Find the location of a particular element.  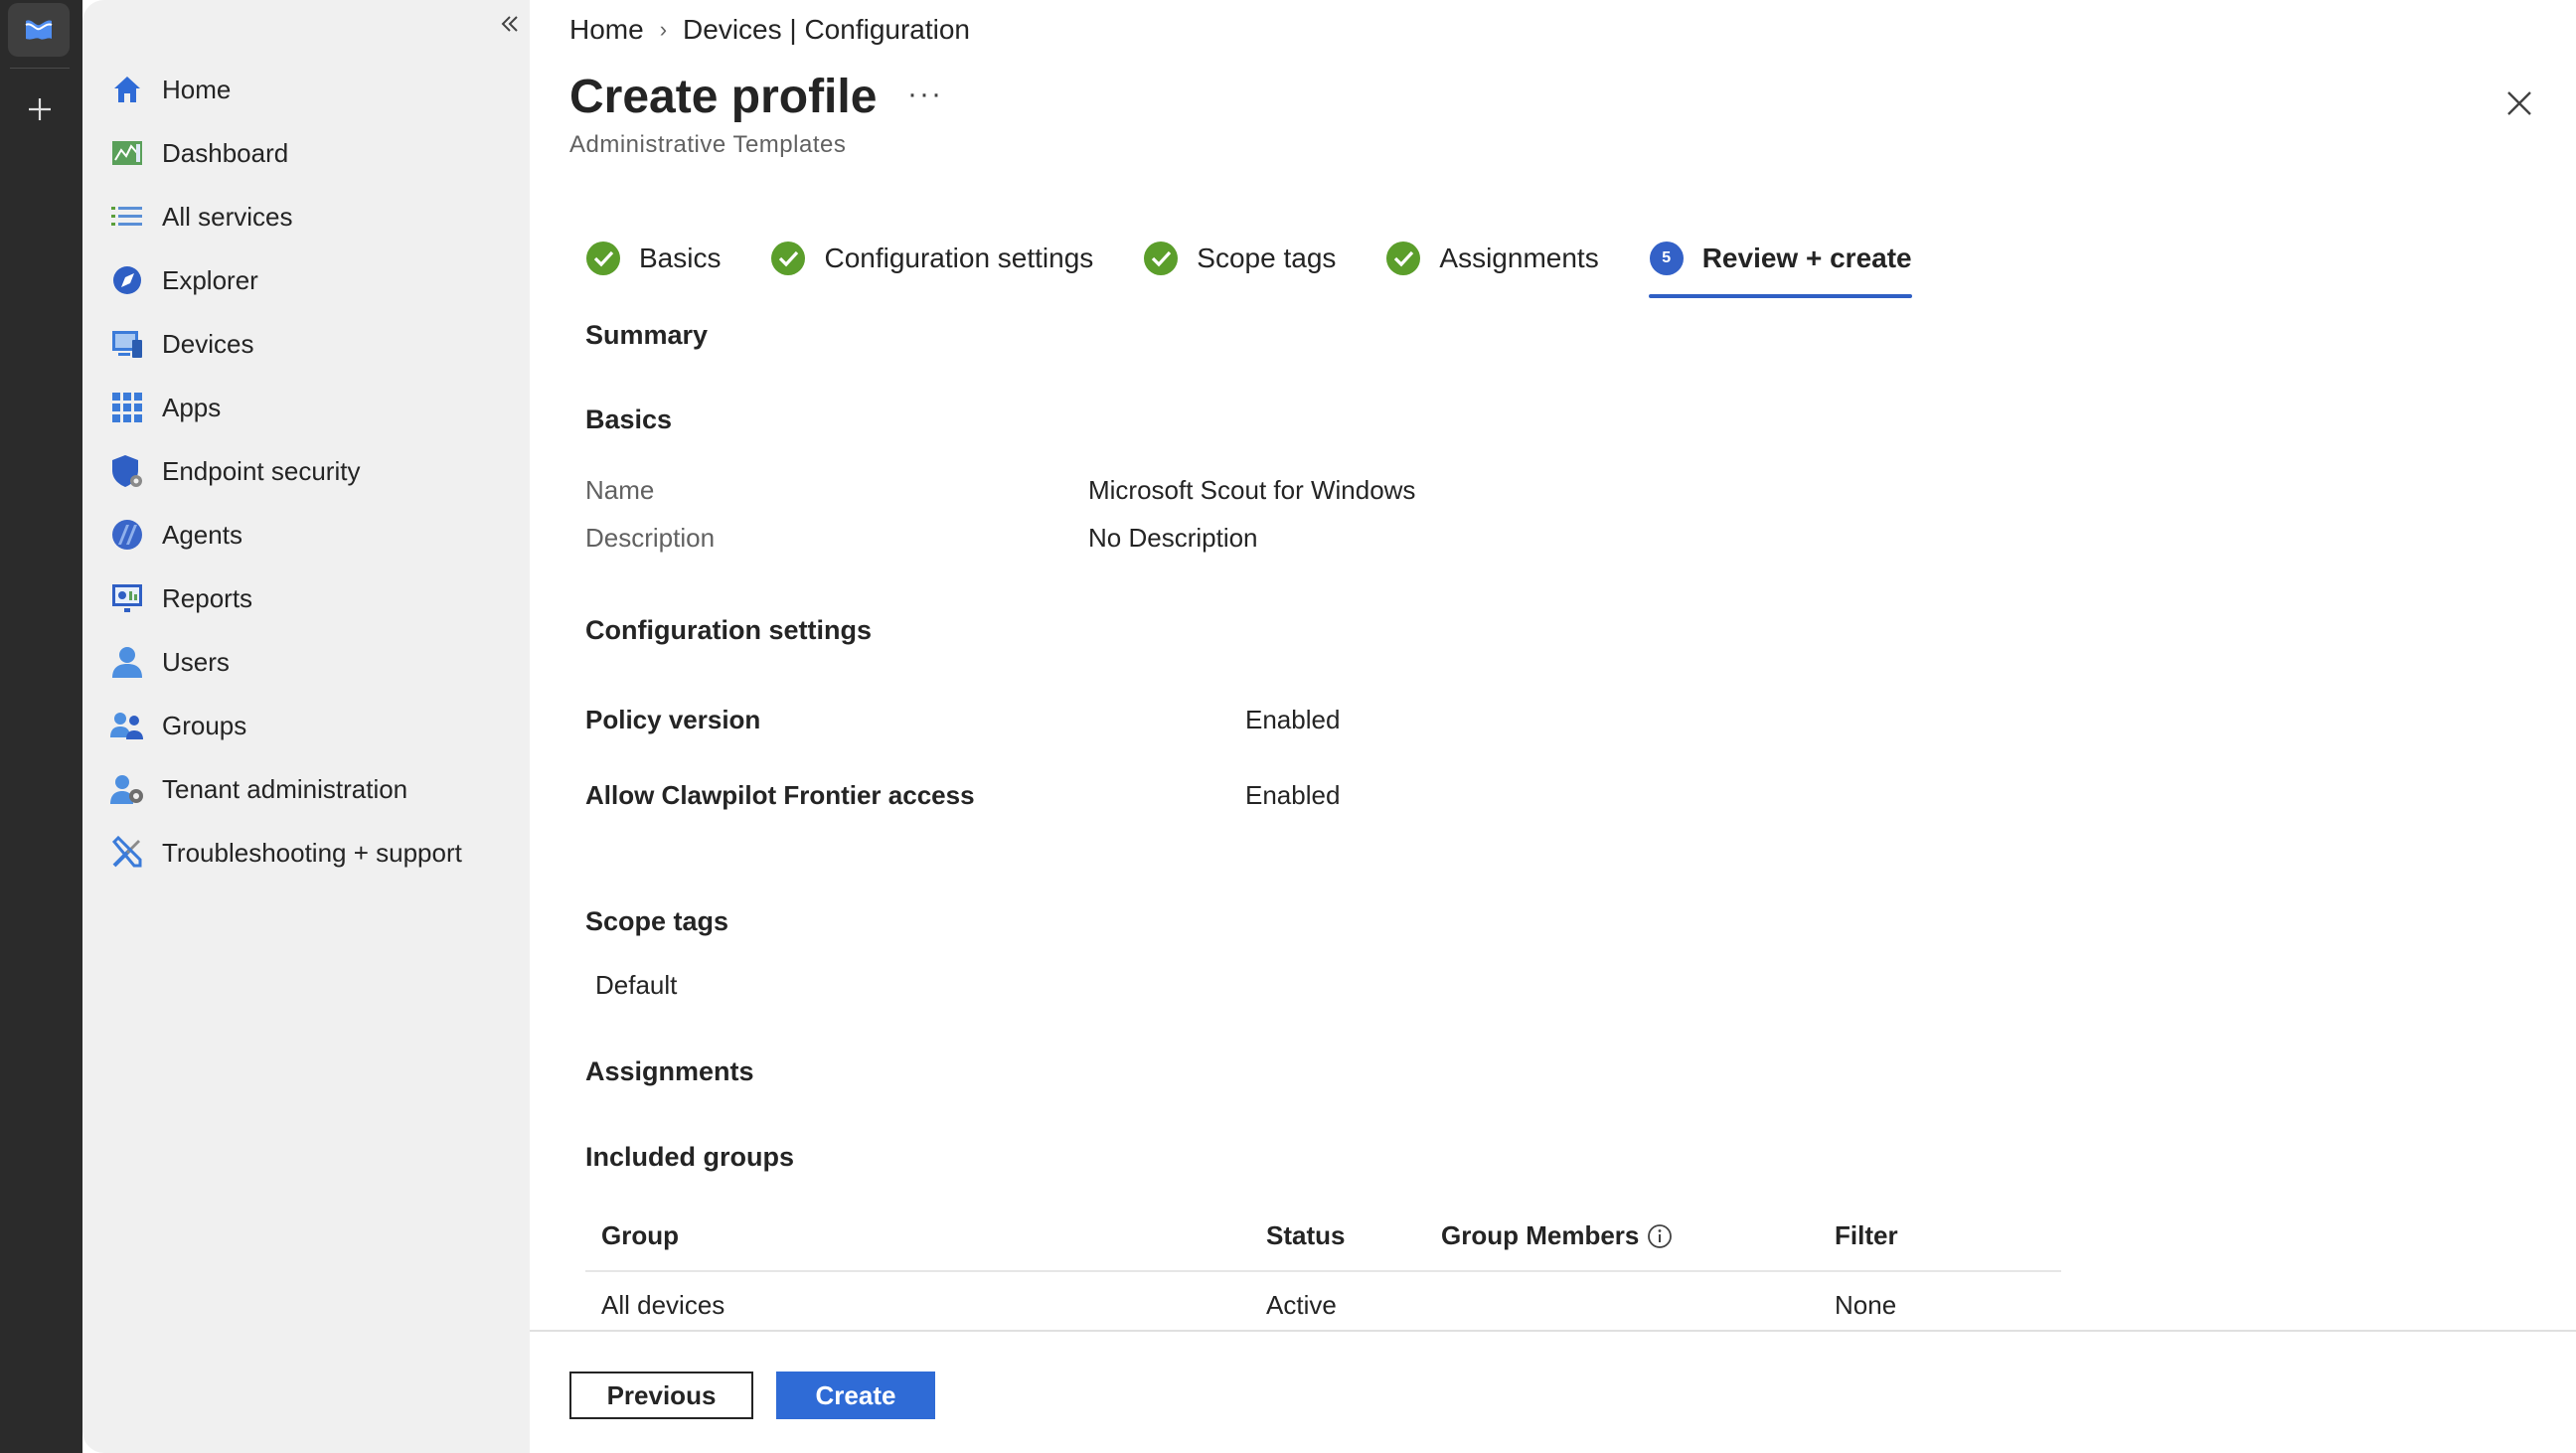

nav-item-endpoint-security: Endpoint security is located at coordinates (285, 471).